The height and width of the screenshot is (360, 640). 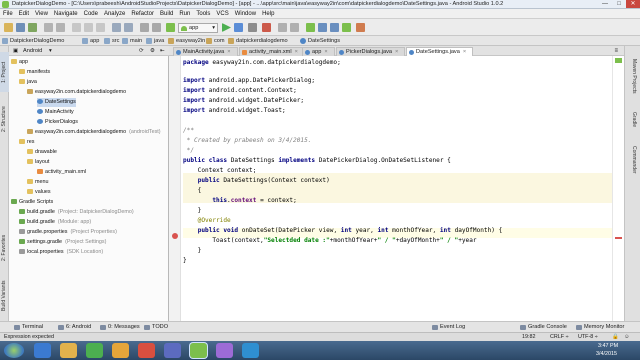 What do you see at coordinates (606, 354) in the screenshot?
I see `clock-date: 3/4/2015` at bounding box center [606, 354].